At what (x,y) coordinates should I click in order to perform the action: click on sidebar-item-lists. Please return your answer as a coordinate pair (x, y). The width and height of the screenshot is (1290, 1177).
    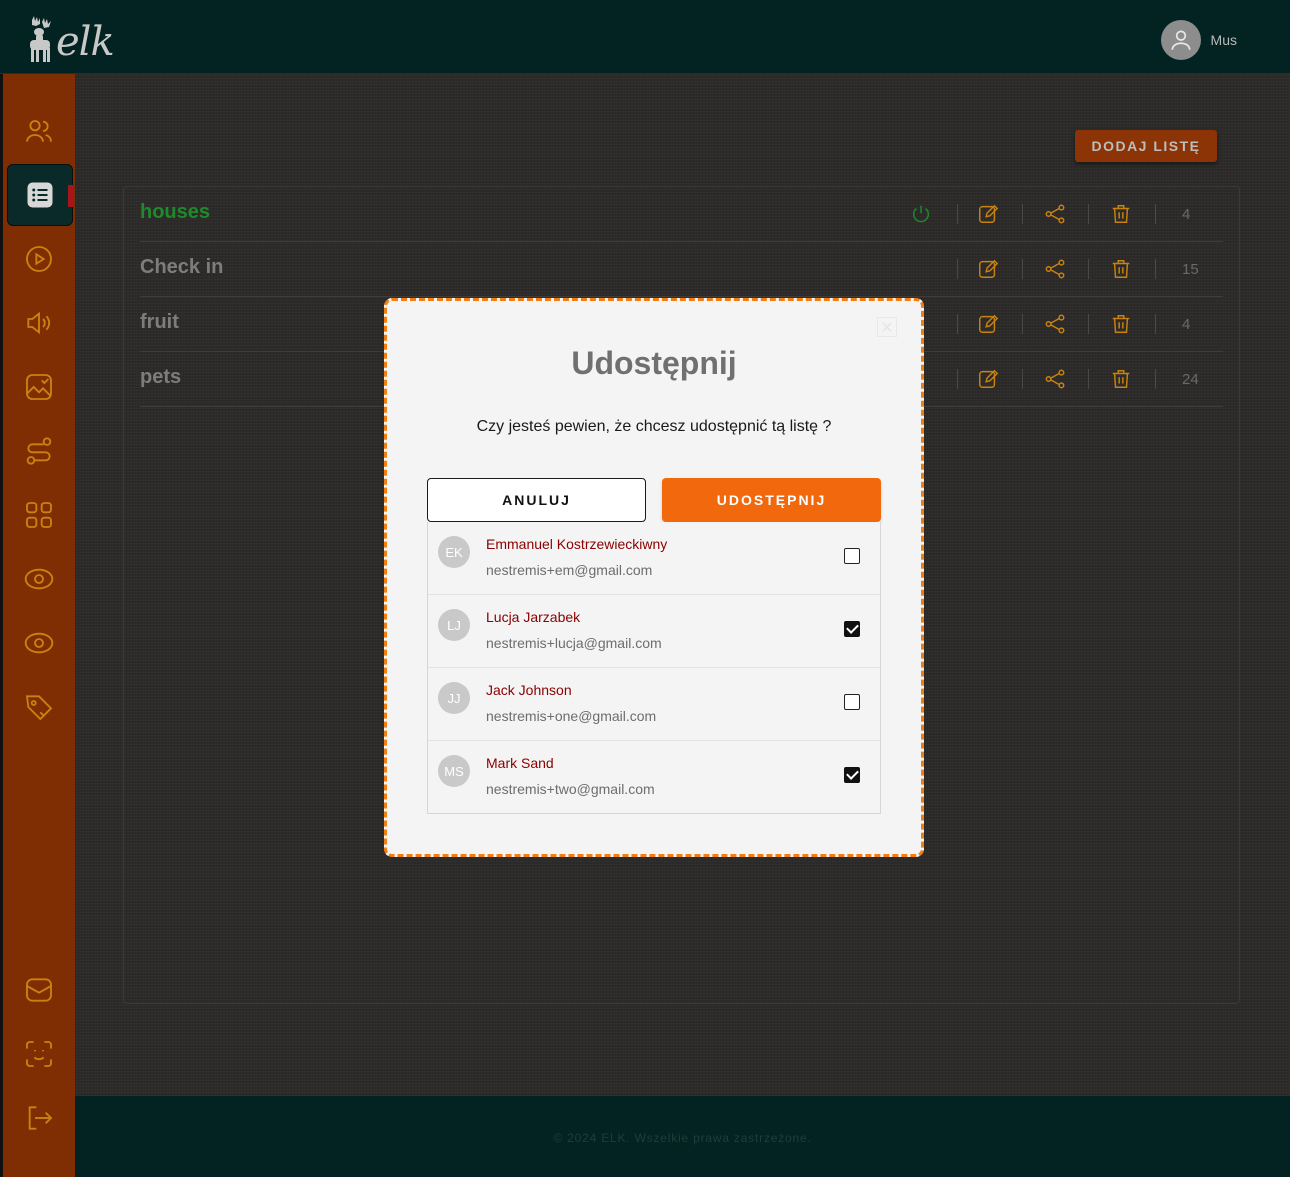
    Looking at the image, I should click on (40, 195).